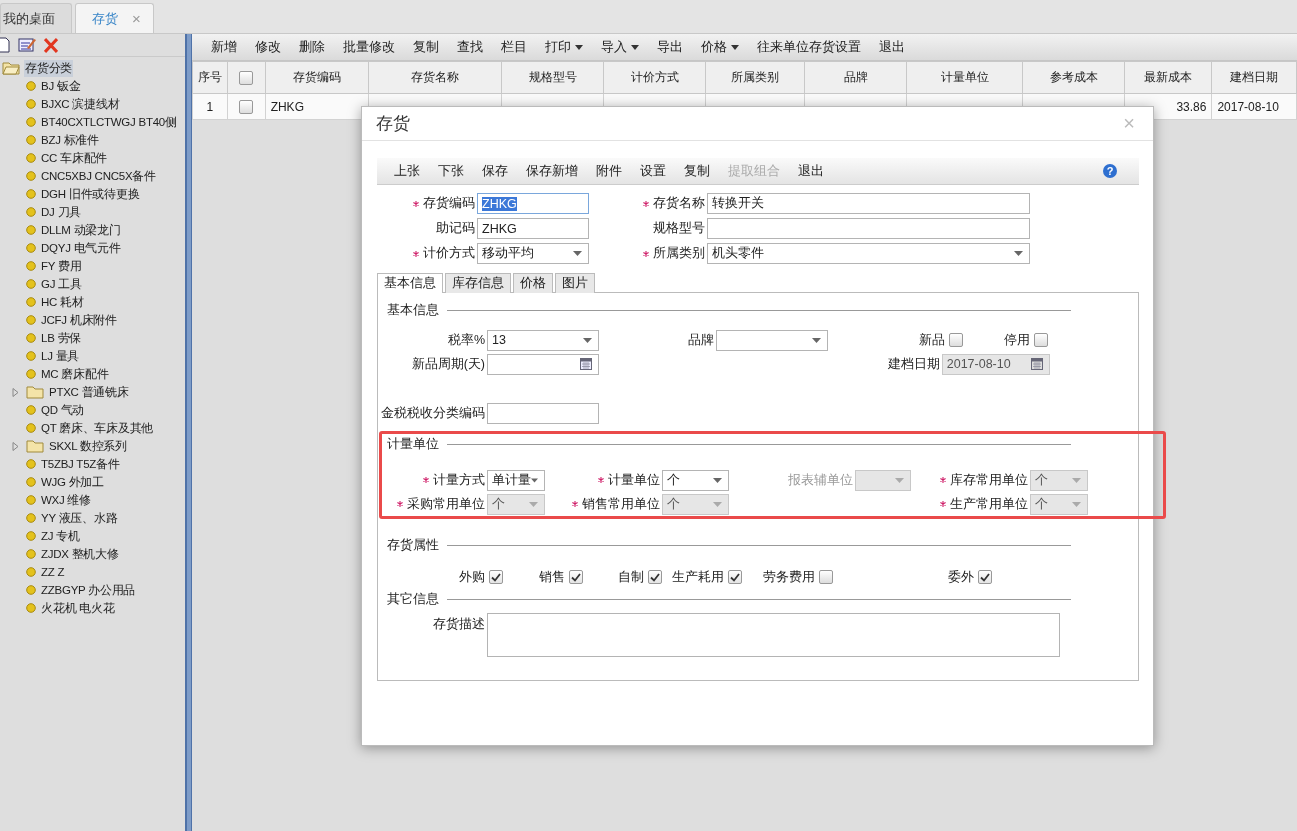  What do you see at coordinates (63, 410) in the screenshot?
I see `tree-item: QD 气动` at bounding box center [63, 410].